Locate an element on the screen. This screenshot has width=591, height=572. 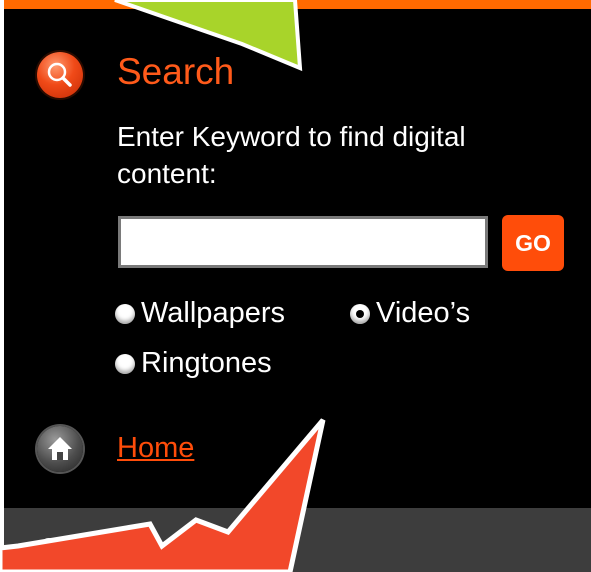
radio-label-wallpapers: Wallpapers is located at coordinates (213, 313).